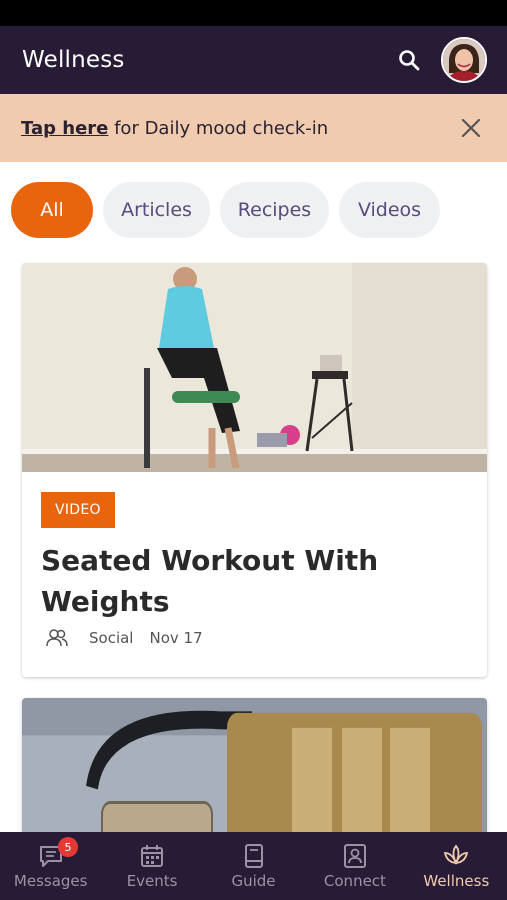  I want to click on page-title: Wellness, so click(73, 60).